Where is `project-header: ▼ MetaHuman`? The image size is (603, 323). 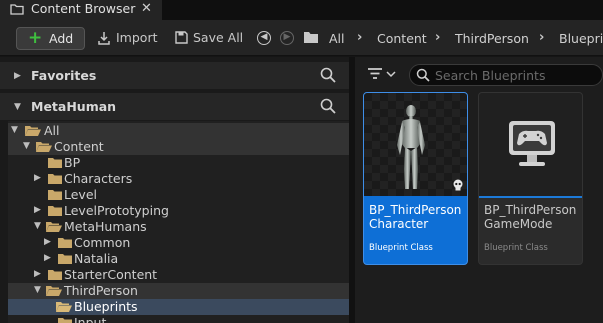 project-header: ▼ MetaHuman is located at coordinates (174, 106).